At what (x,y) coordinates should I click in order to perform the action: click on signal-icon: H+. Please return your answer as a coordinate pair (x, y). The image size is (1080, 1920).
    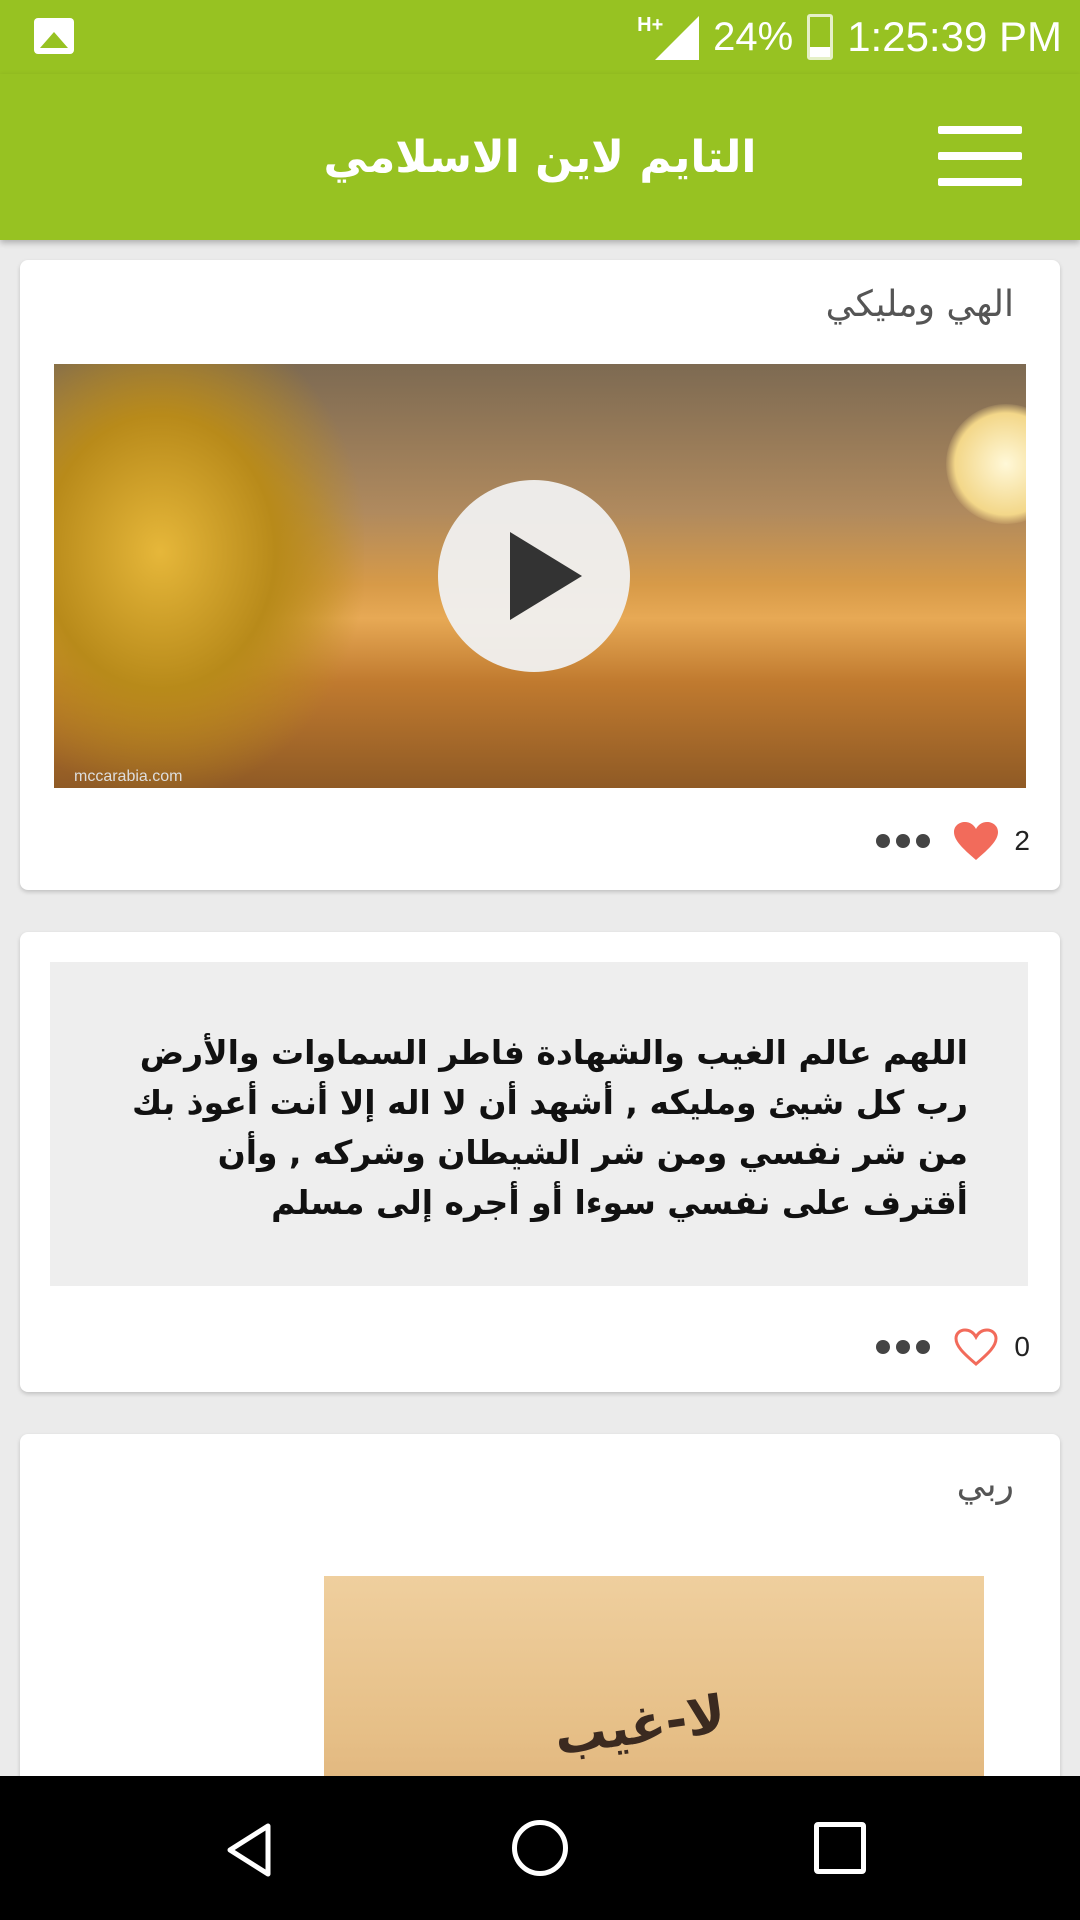
    Looking at the image, I should click on (664, 37).